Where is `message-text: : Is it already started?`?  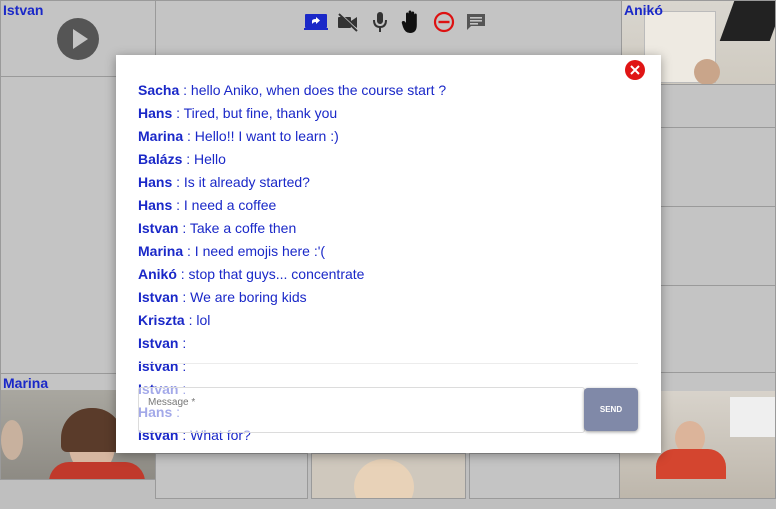 message-text: : Is it already started? is located at coordinates (241, 182).